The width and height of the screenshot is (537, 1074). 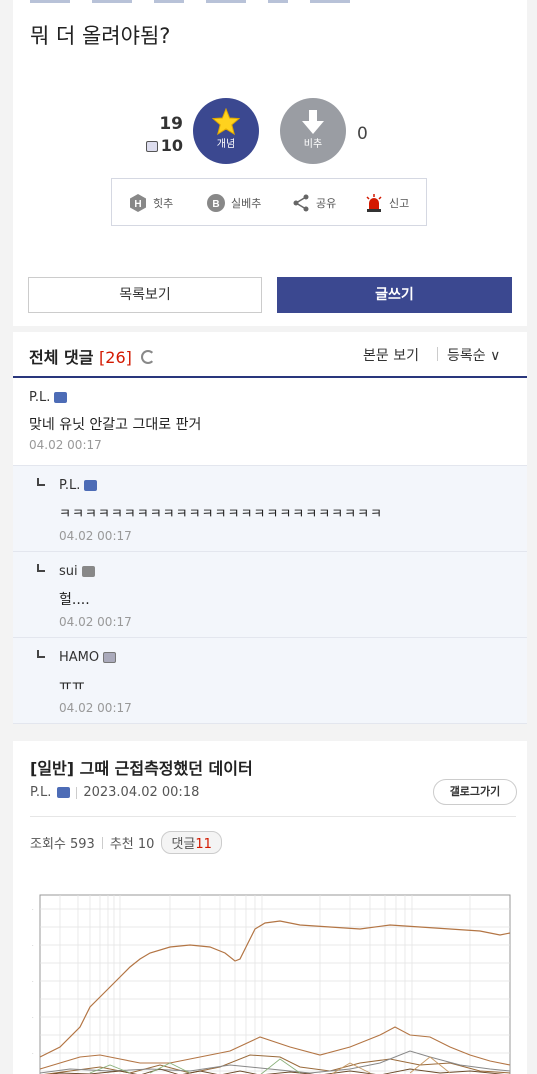 What do you see at coordinates (270, 423) in the screenshot?
I see `comment-item: P.L. 맞네 유닛 안갈고 그대로 판거 04.02 00:17` at bounding box center [270, 423].